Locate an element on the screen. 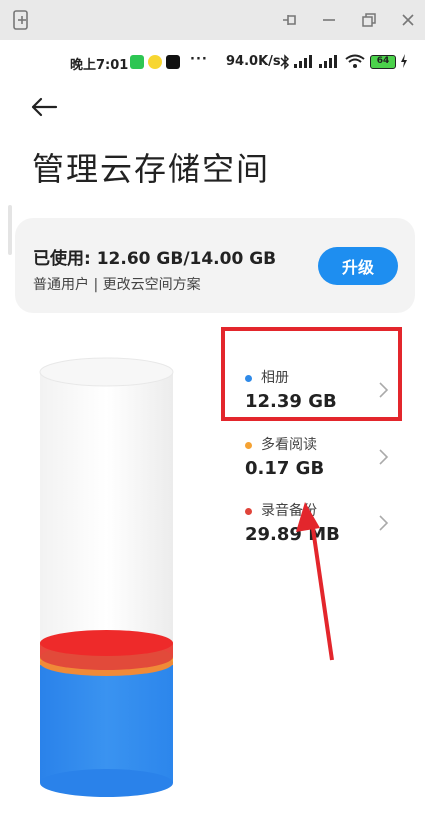 This screenshot has height=815, width=425. new-window-icon is located at coordinates (22, 20).